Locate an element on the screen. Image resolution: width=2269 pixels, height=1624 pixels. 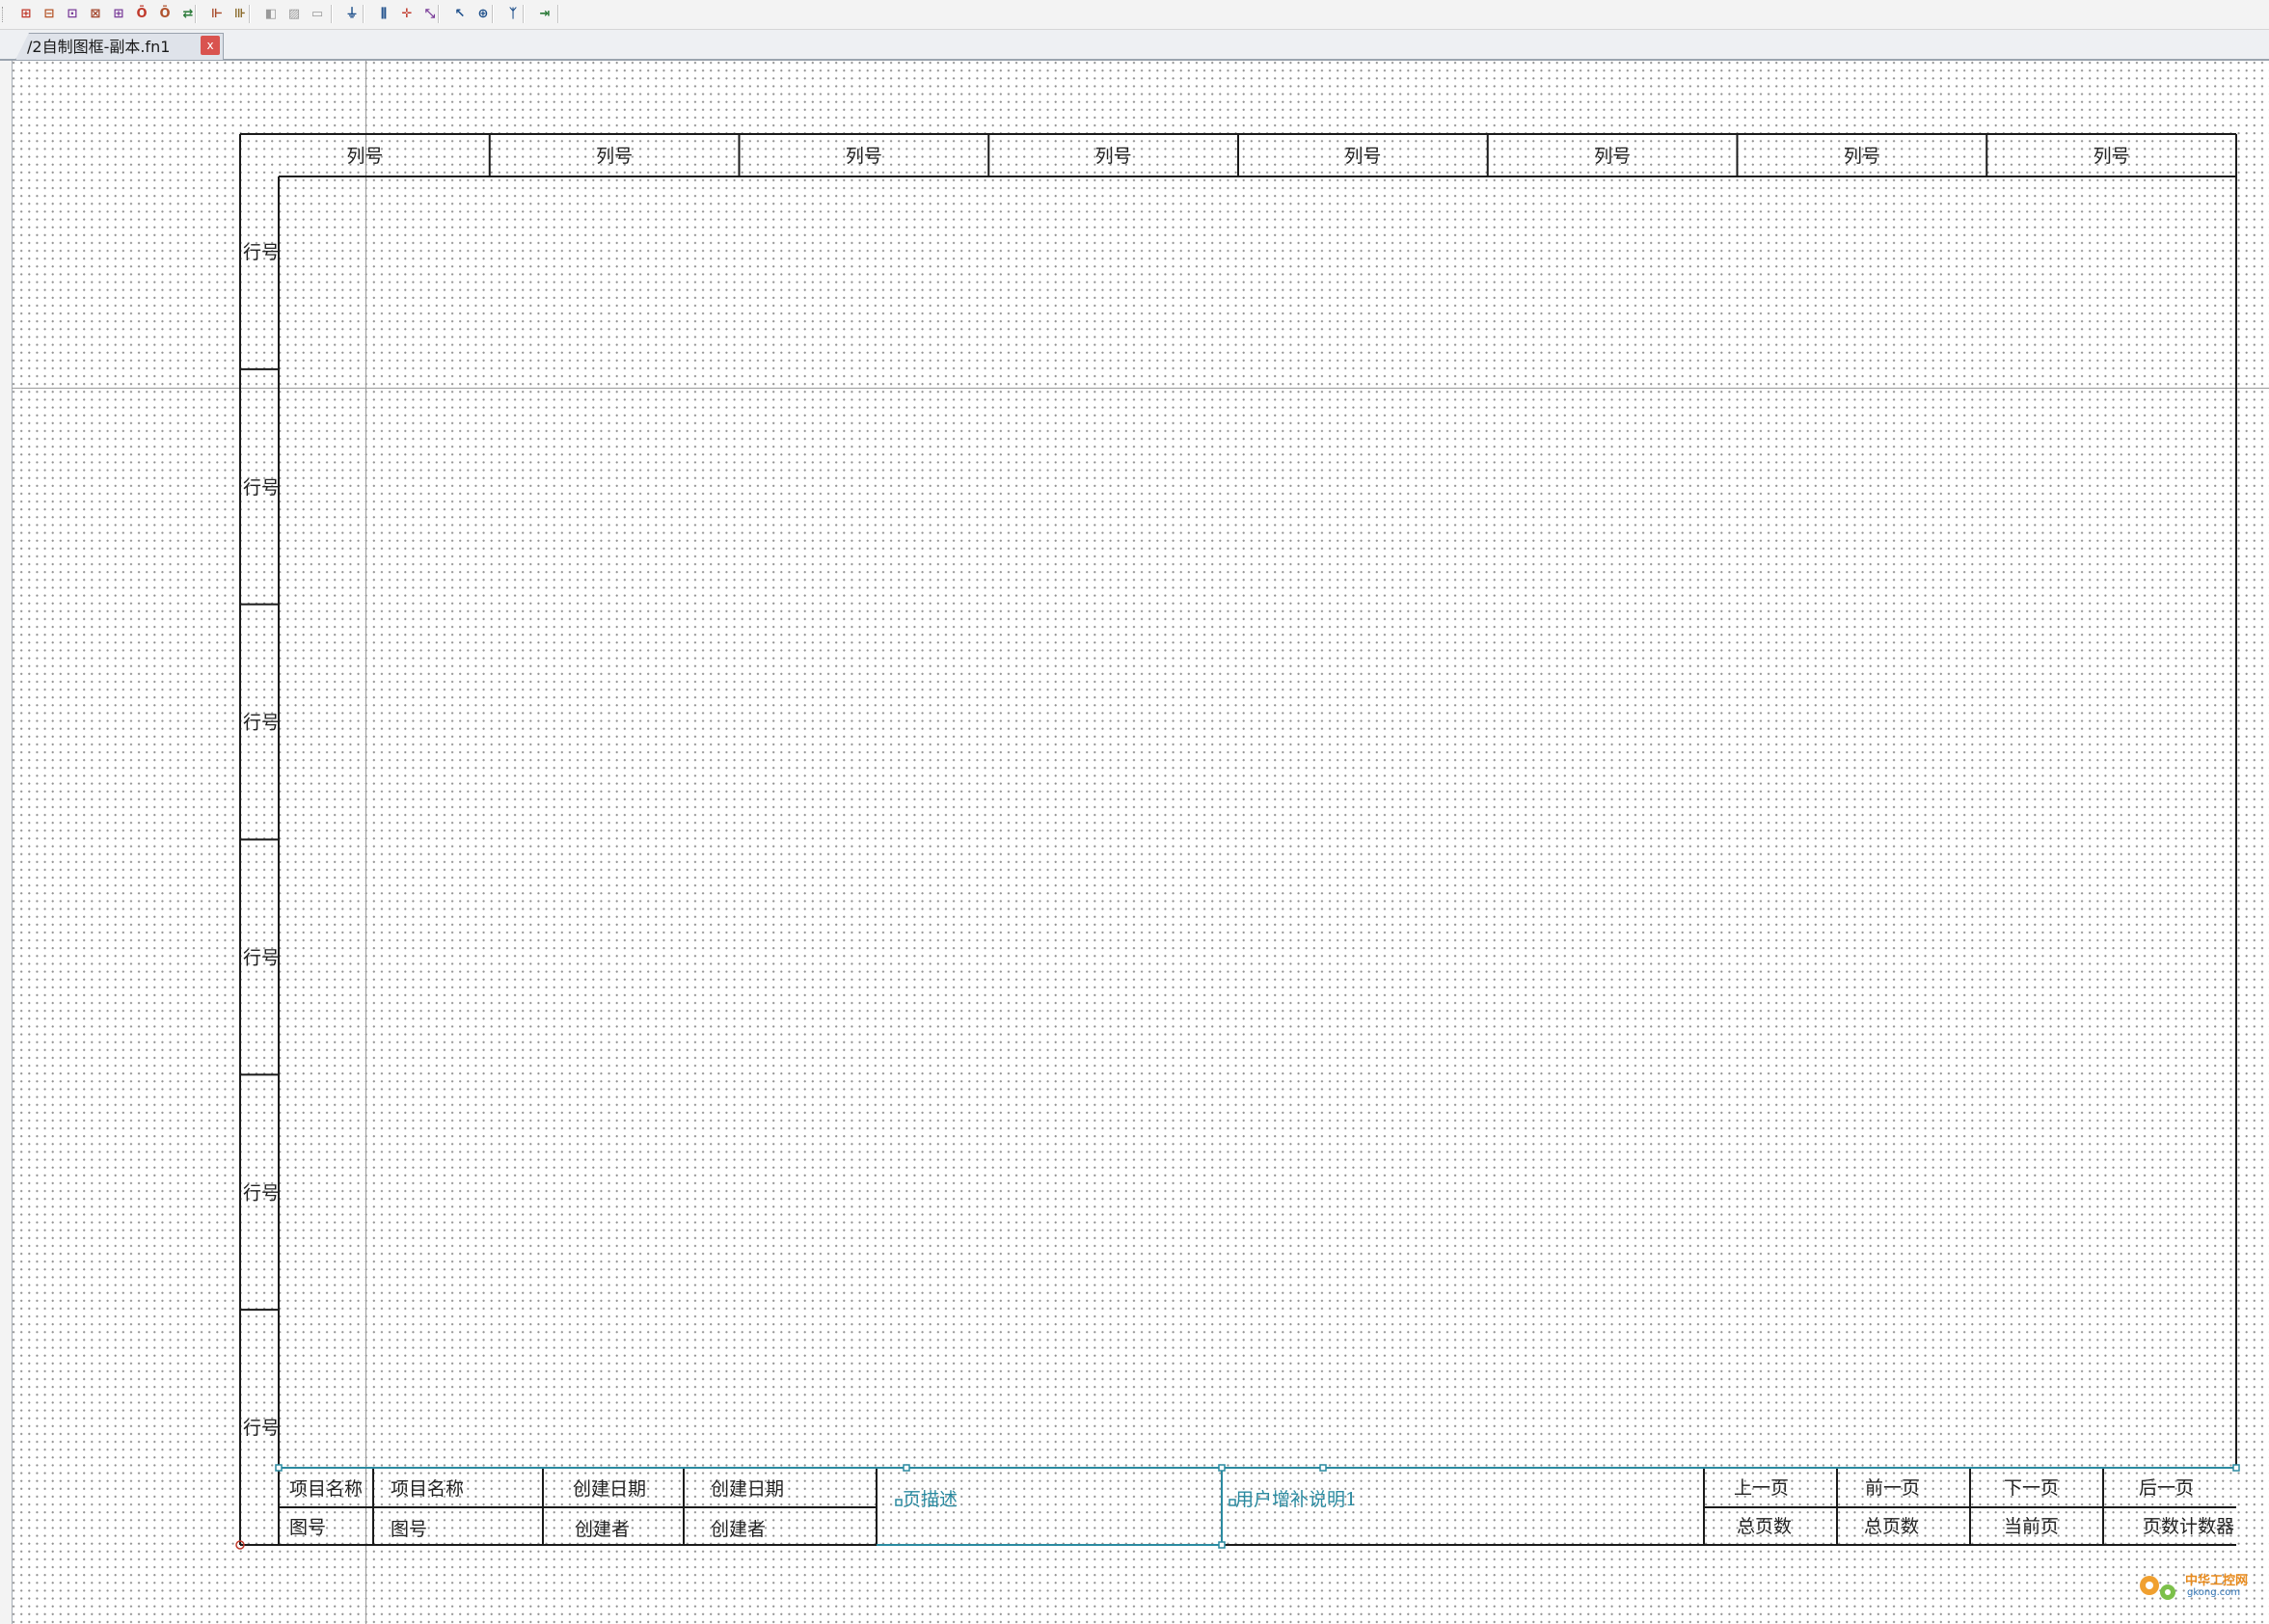
user-supplementary-note: 用户增补说明1 is located at coordinates (1296, 1499).